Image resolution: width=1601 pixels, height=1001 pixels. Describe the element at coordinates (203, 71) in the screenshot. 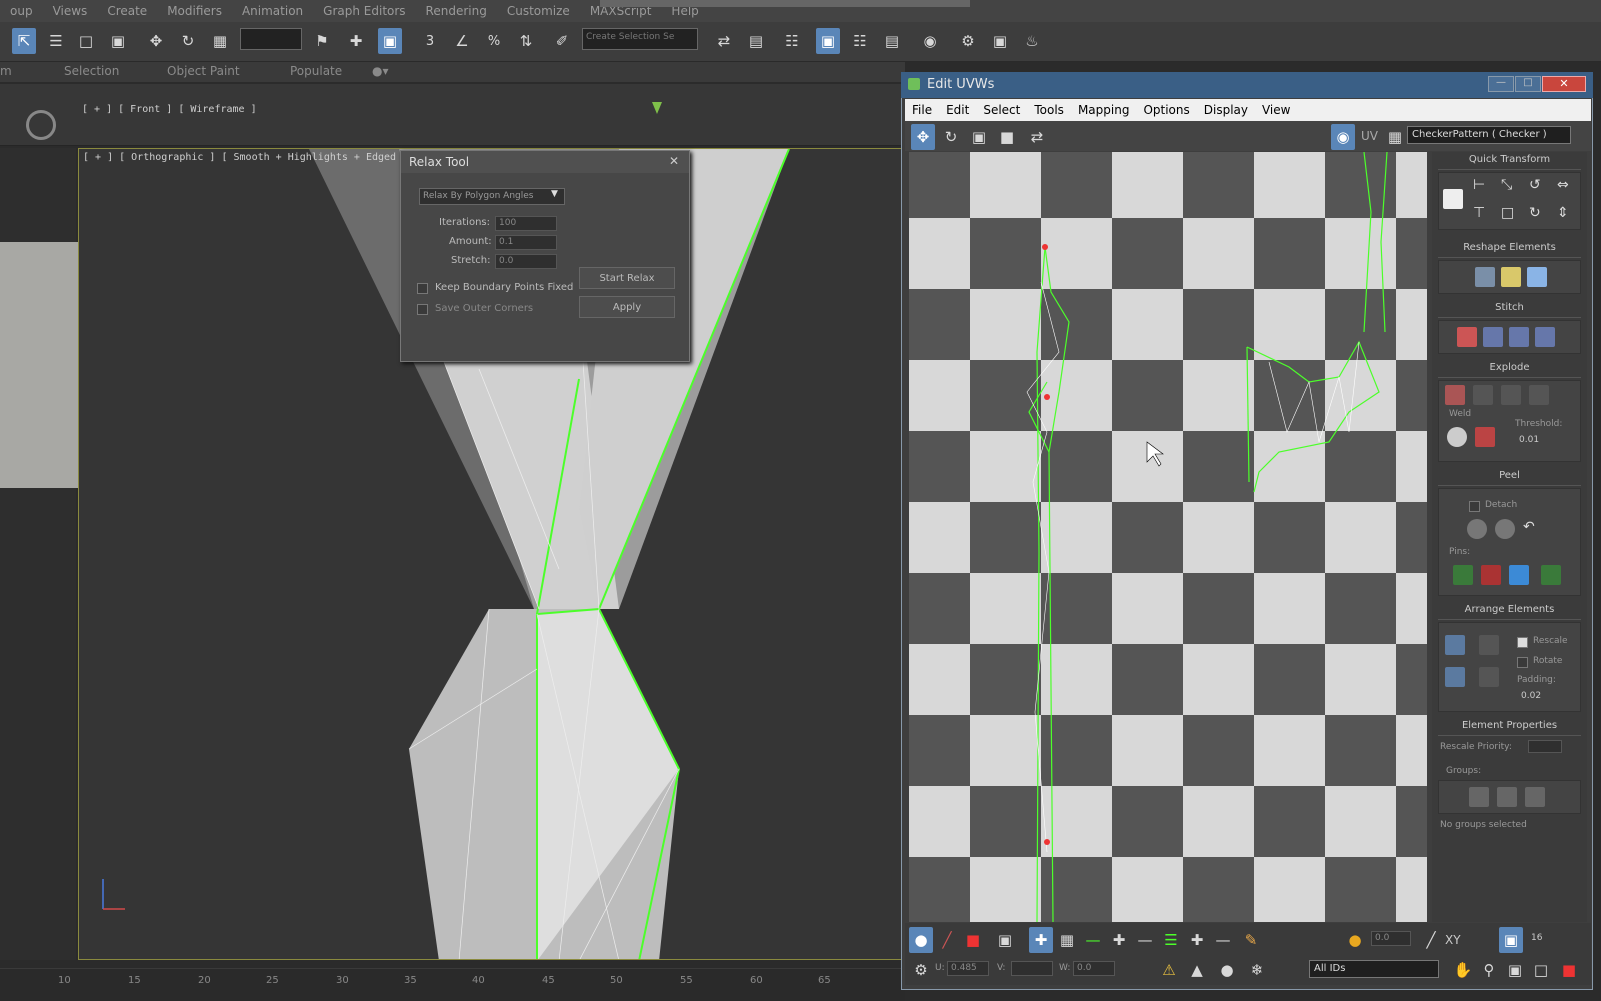

I see `ribbon-tab-object-paint: Object Paint` at that location.